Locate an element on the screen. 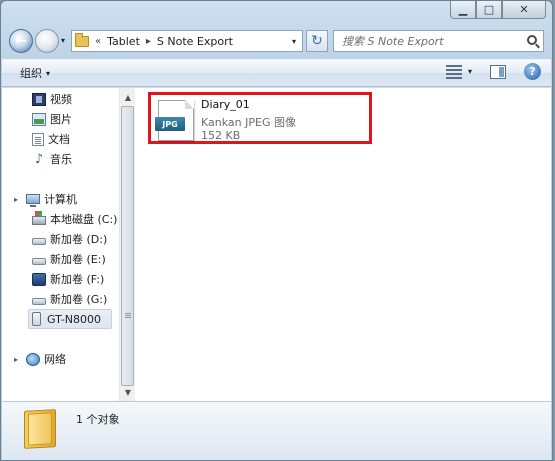 The height and width of the screenshot is (461, 555). sidebar-item-pictures: 图片 is located at coordinates (52, 119).